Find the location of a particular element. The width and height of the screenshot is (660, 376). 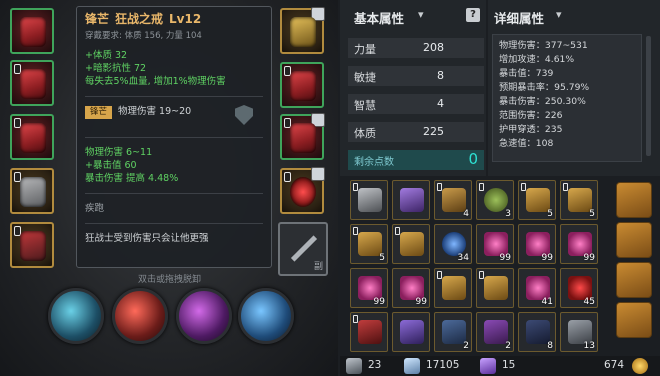

armor-icon is located at coordinates (33, 84).